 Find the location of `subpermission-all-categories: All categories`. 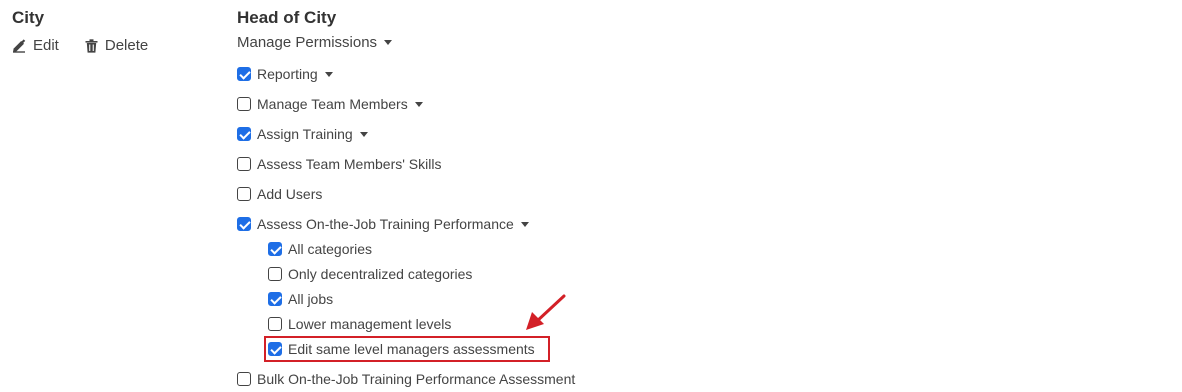

subpermission-all-categories: All categories is located at coordinates (320, 249).